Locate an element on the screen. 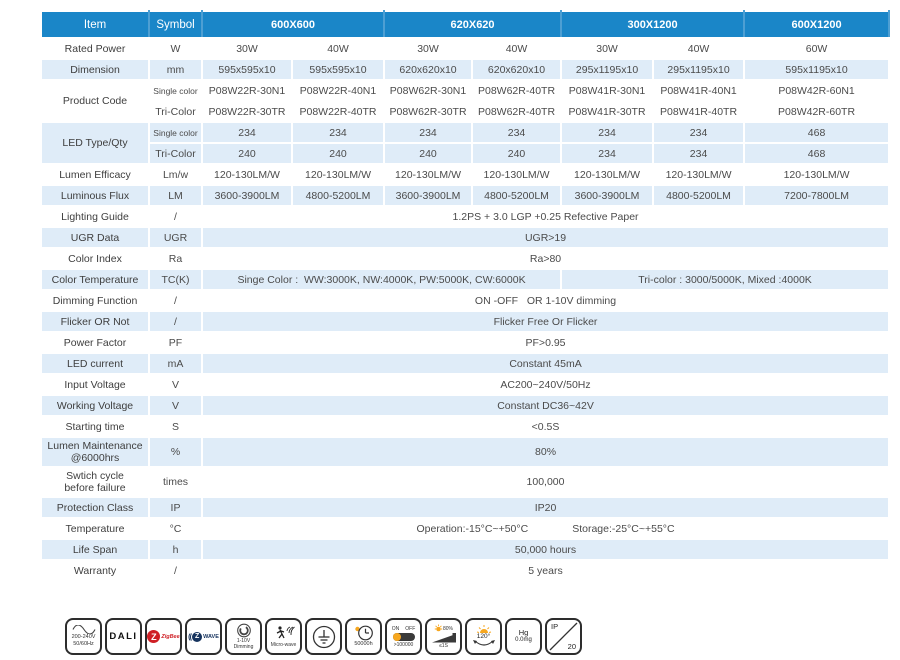  row-switch-cycle: Swtich cycle before failure times 100,000 is located at coordinates (465, 482).